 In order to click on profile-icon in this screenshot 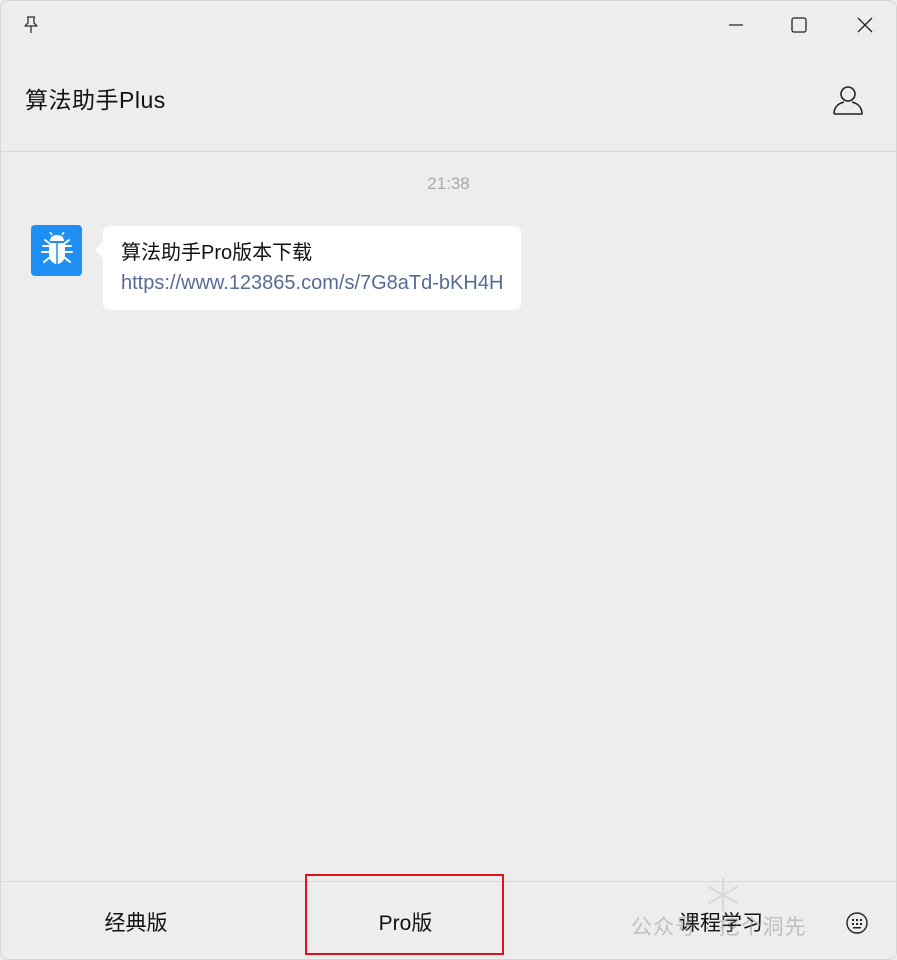, I will do `click(848, 100)`.